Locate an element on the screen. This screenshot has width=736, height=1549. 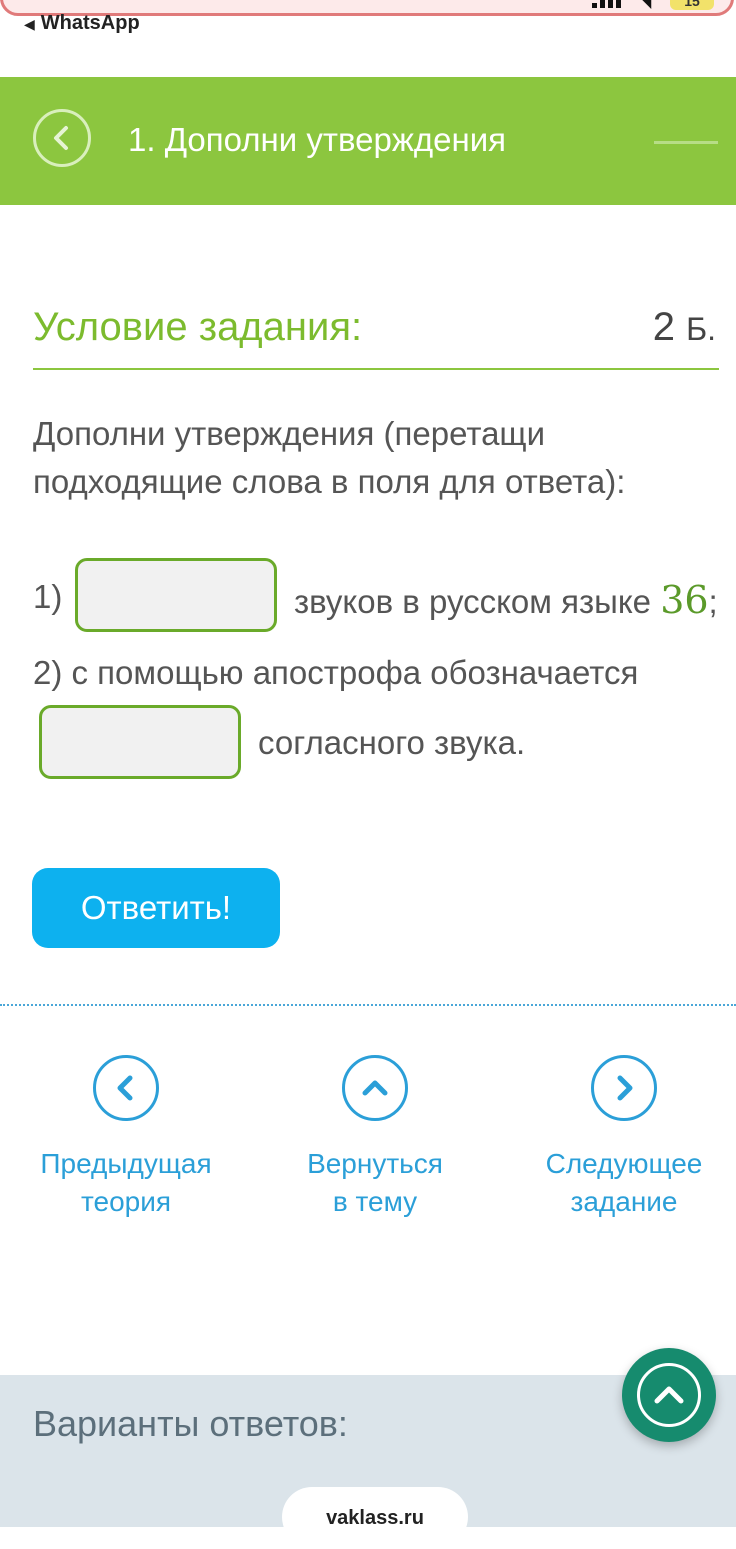
battery-icon: 15 is located at coordinates (692, 5).